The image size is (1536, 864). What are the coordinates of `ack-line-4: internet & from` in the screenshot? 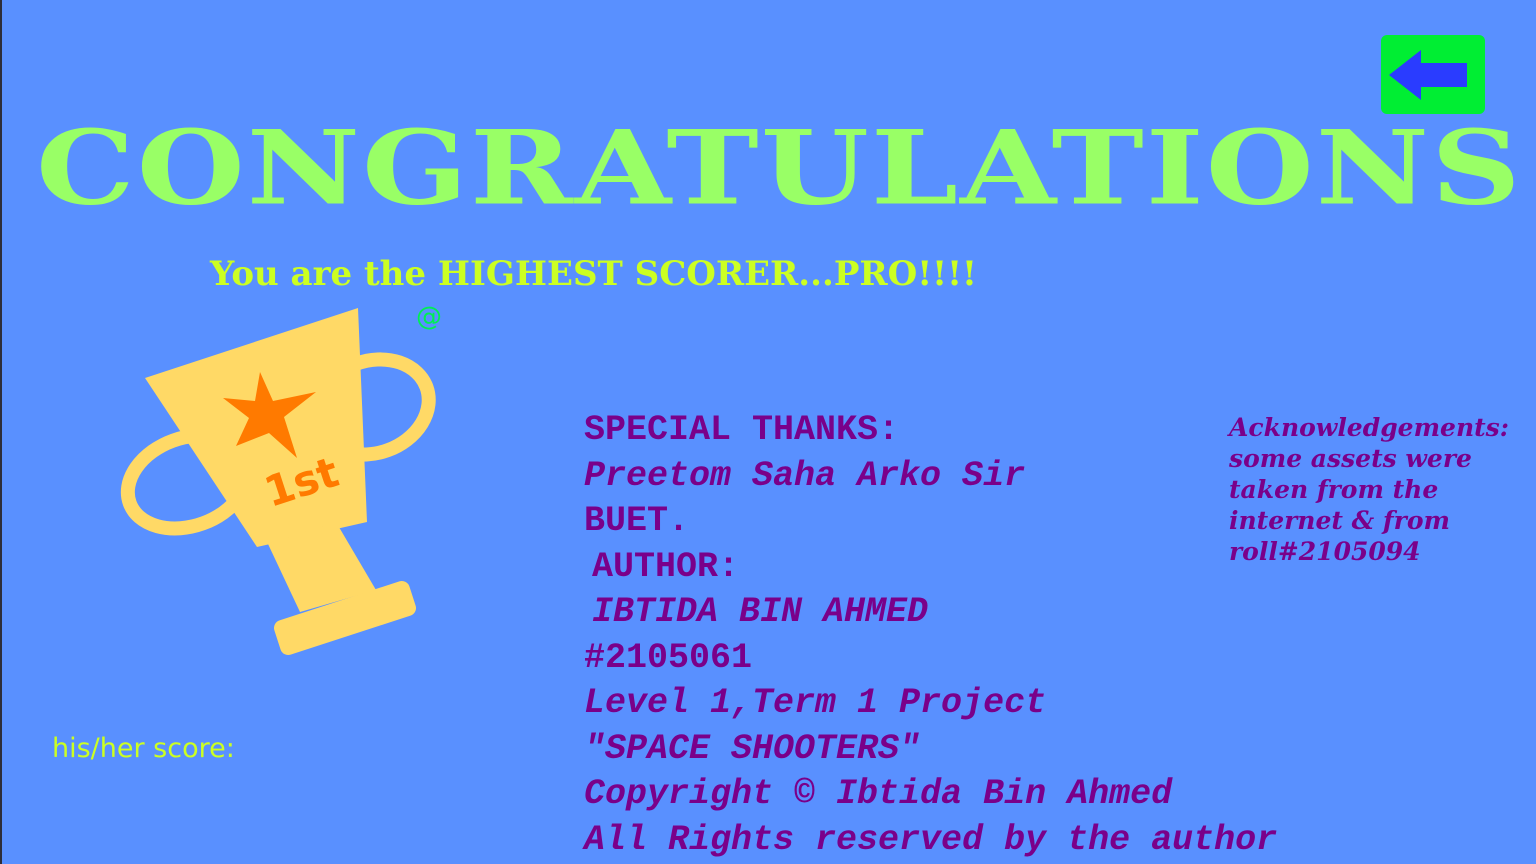 It's located at (1339, 520).